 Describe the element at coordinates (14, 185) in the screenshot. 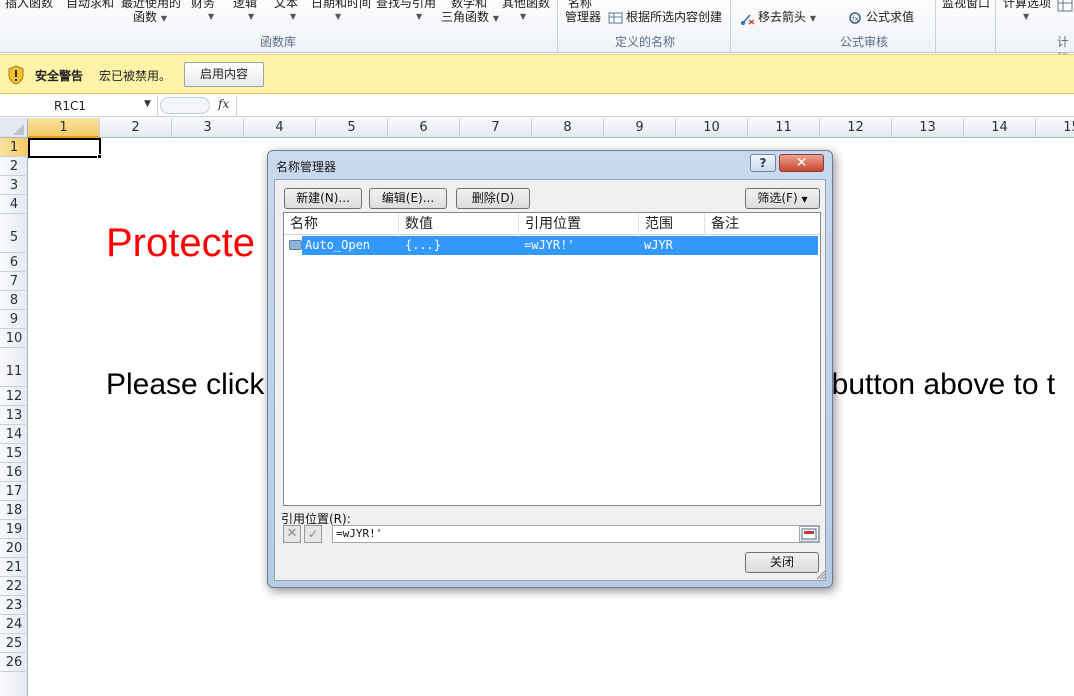

I see `row-header: 3` at that location.